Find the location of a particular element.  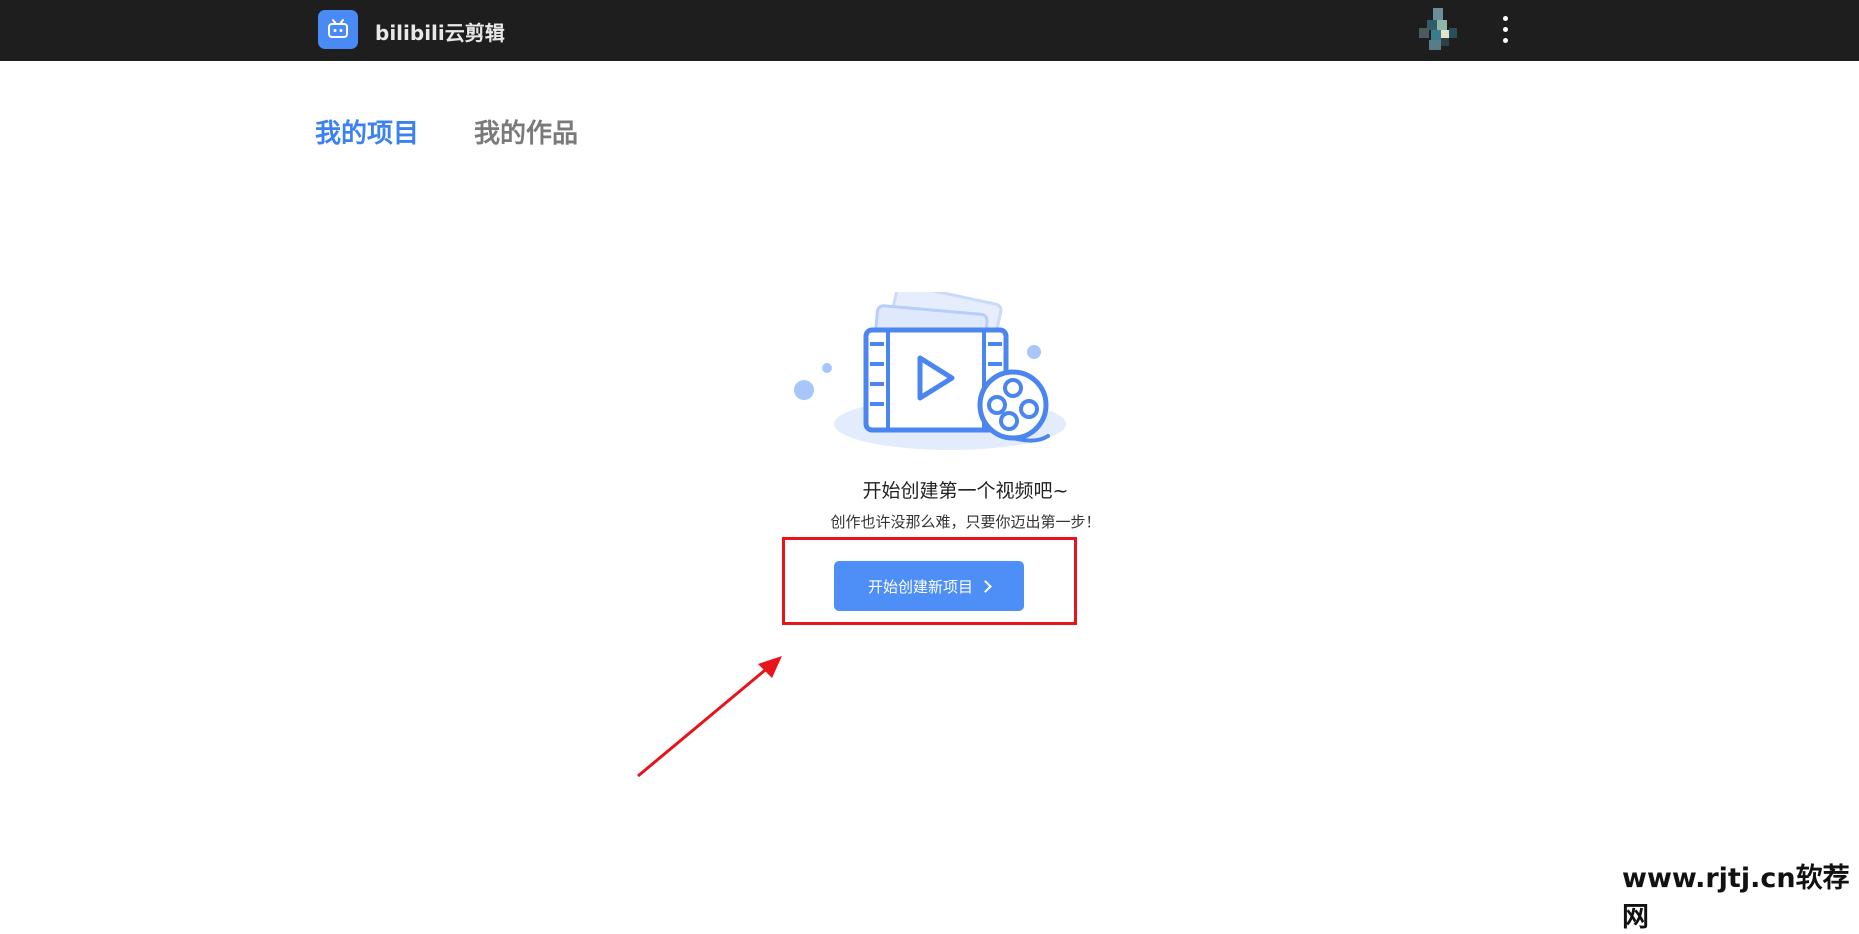

tab-my-works: 我的作品 is located at coordinates (526, 131).